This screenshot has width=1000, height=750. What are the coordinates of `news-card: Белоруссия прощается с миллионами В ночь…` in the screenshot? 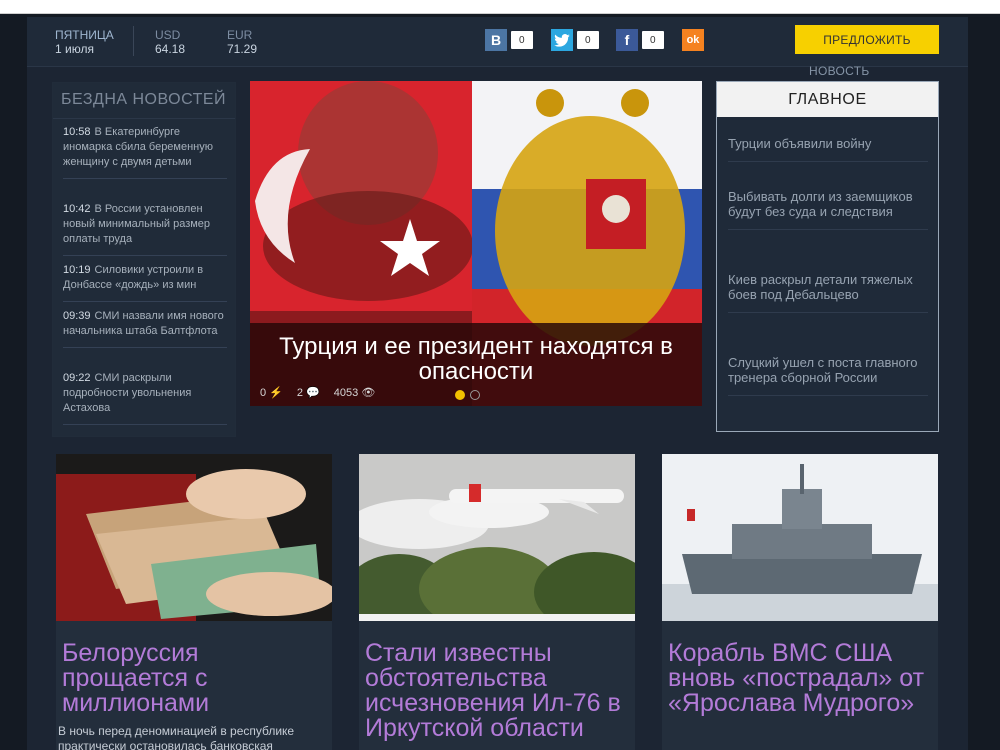 It's located at (194, 602).